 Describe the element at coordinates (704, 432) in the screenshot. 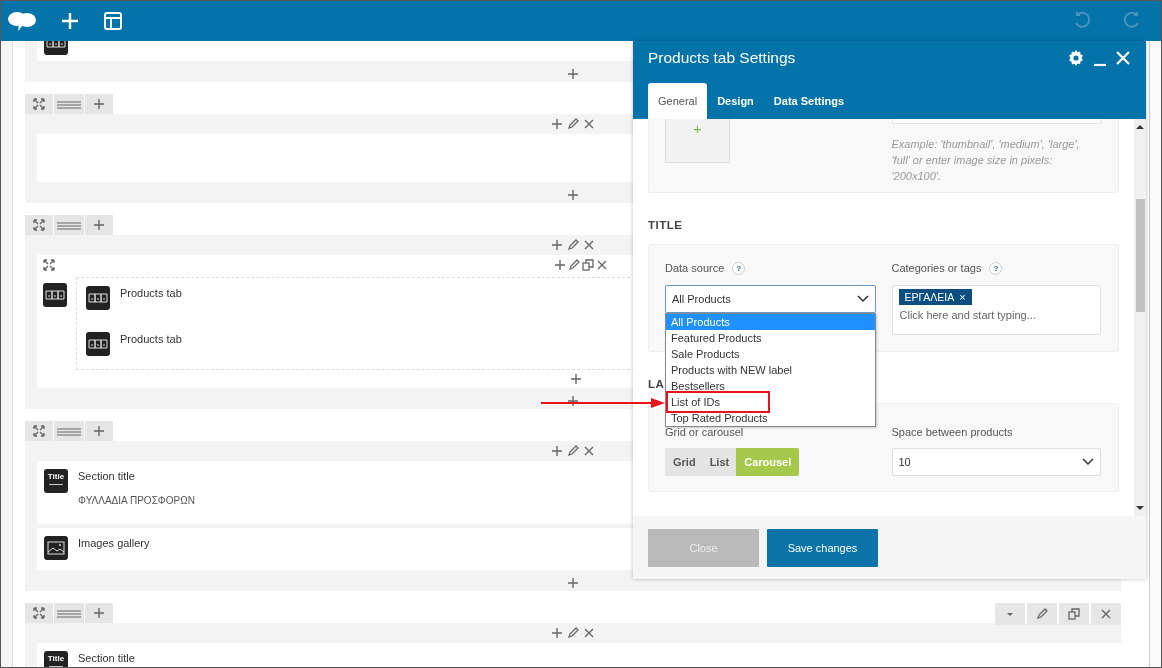

I see `field-label: Grid or carousel` at that location.